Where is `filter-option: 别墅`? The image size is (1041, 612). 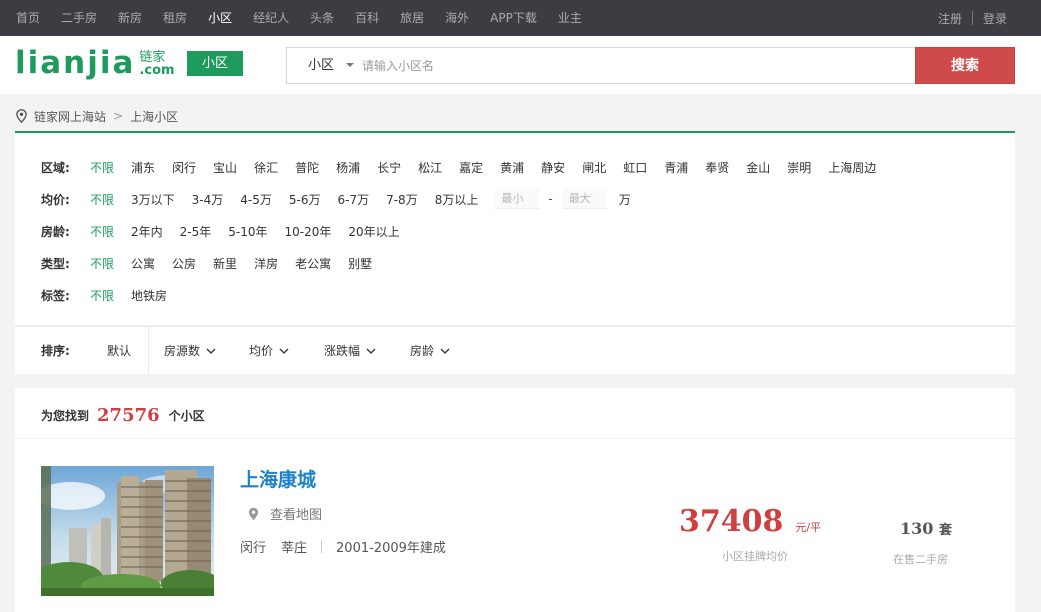
filter-option: 别墅 is located at coordinates (360, 263).